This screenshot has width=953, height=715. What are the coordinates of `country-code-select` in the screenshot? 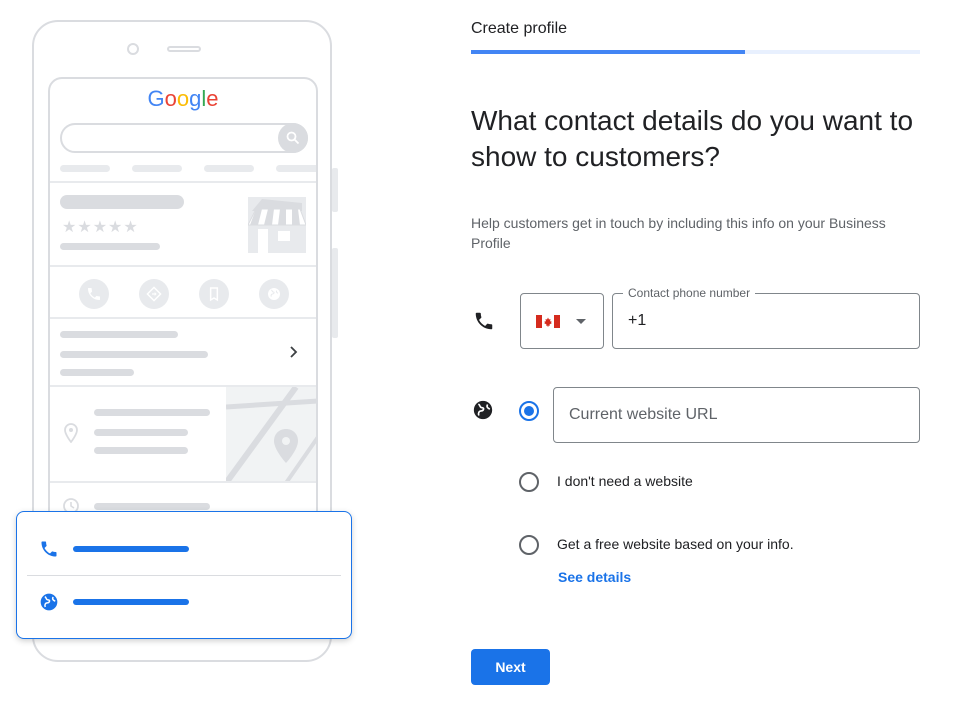 It's located at (562, 321).